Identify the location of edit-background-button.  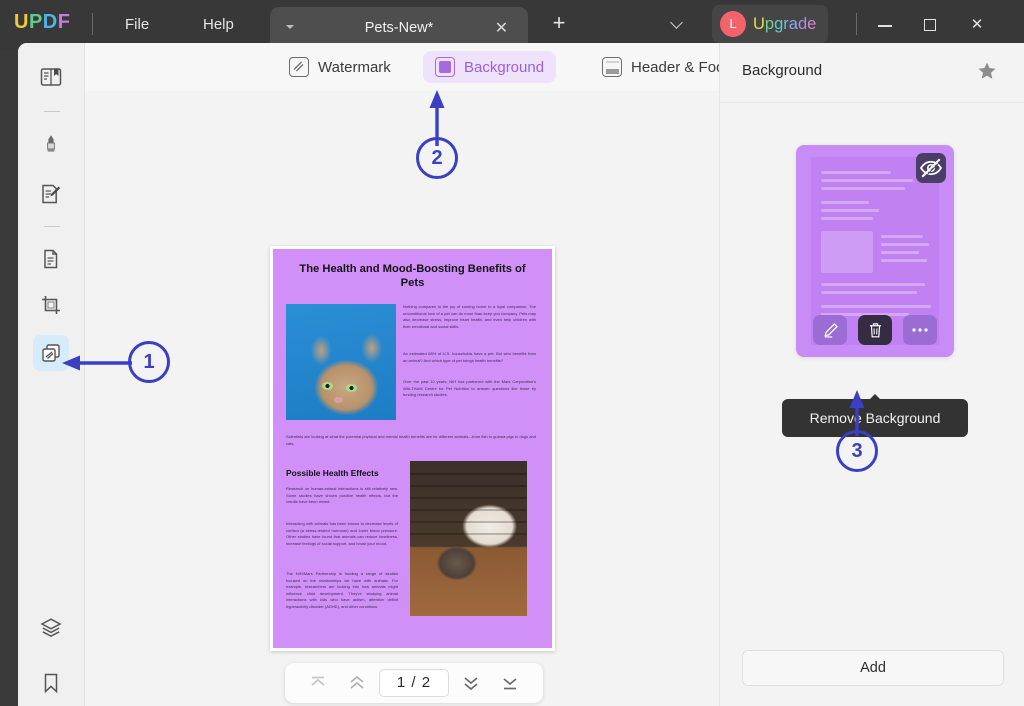
(830, 330).